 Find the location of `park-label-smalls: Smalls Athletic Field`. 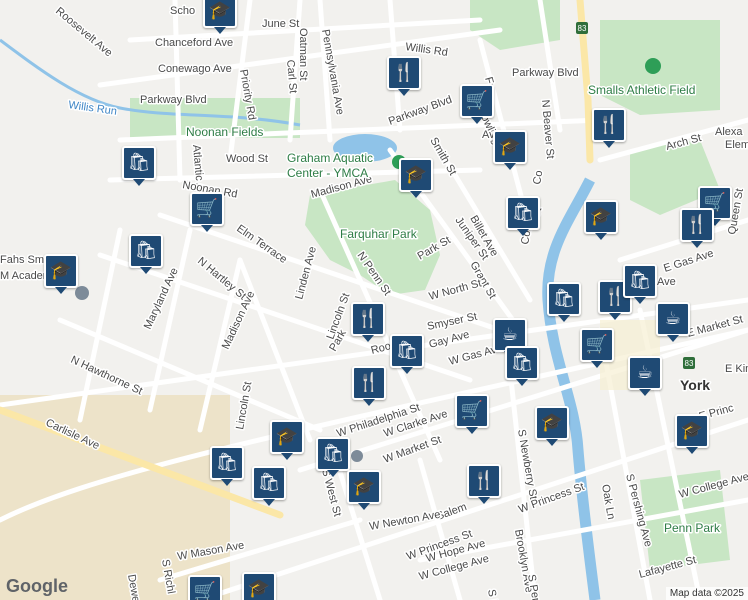

park-label-smalls: Smalls Athletic Field is located at coordinates (641, 90).